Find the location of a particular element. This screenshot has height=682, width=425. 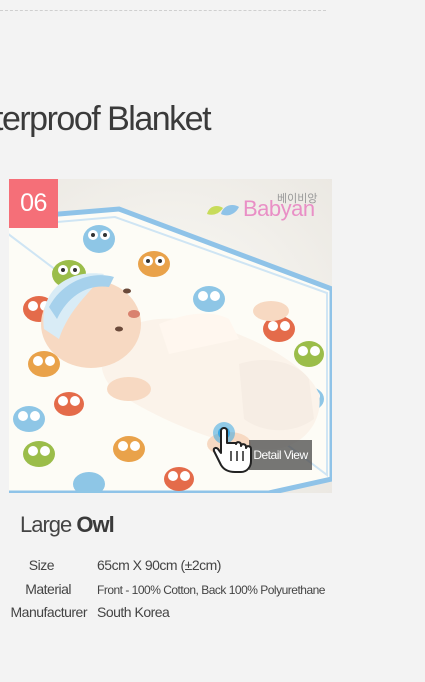

spec-label: Manufacturer is located at coordinates (49, 612).